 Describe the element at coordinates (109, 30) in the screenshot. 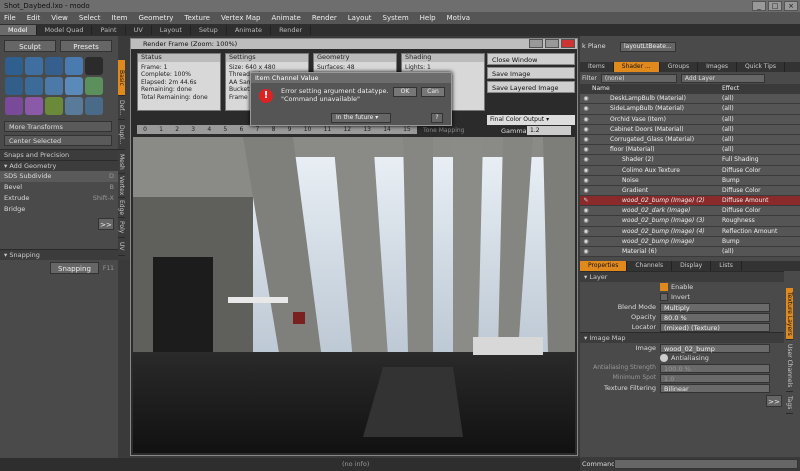

I see `tab-paint: Paint` at that location.